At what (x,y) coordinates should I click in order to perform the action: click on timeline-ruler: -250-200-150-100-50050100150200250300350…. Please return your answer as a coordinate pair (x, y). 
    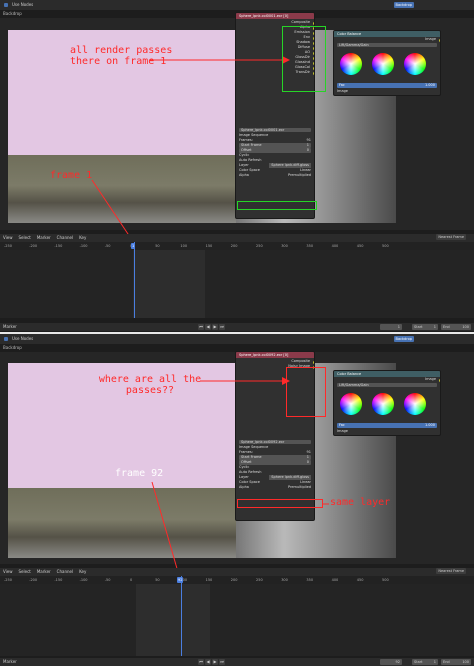
    Looking at the image, I should click on (237, 580).